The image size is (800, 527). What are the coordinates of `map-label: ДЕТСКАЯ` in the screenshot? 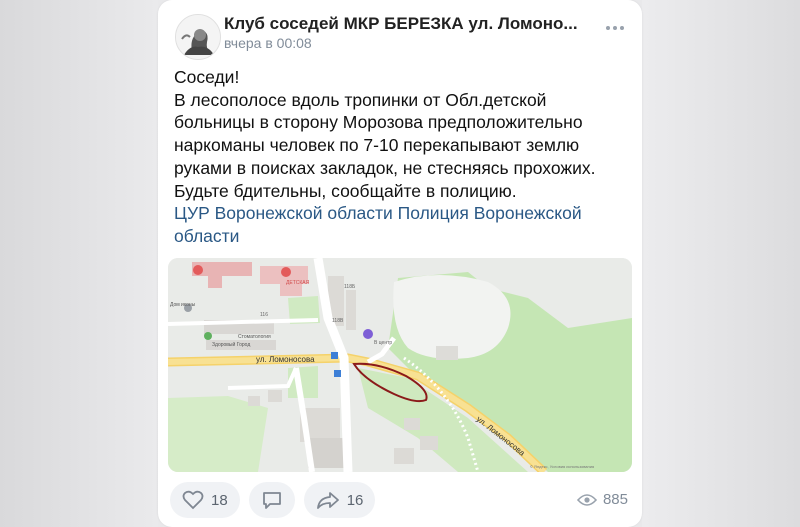 It's located at (298, 283).